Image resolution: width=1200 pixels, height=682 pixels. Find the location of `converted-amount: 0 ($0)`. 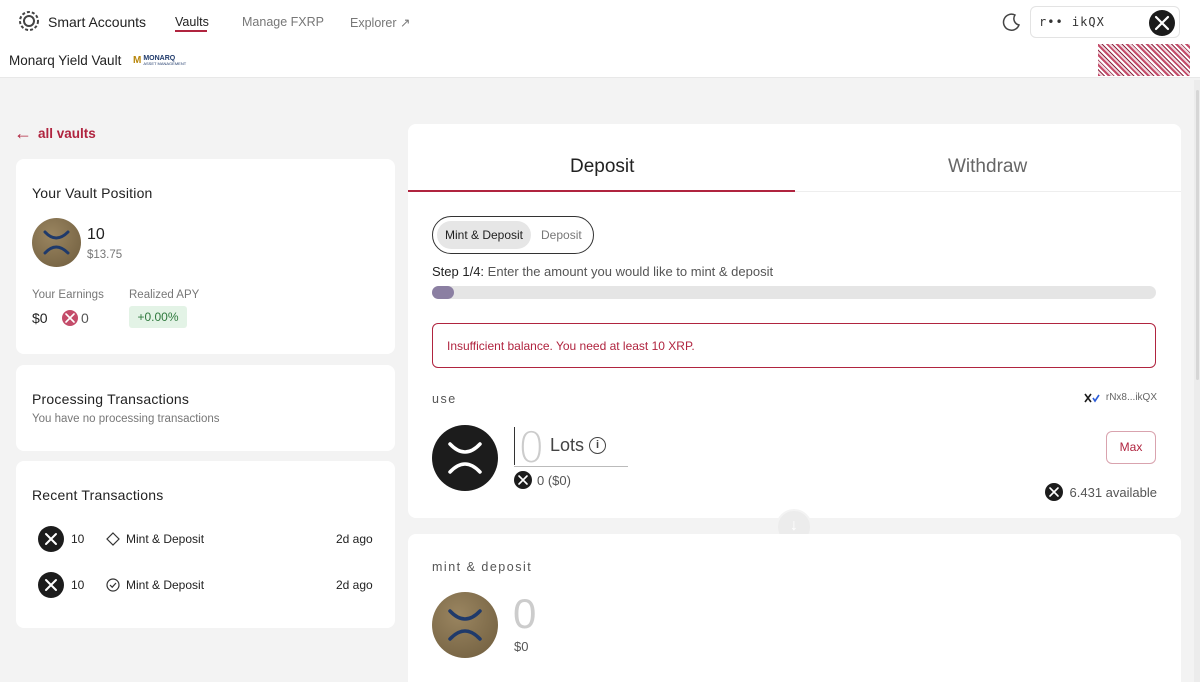

converted-amount: 0 ($0) is located at coordinates (554, 480).